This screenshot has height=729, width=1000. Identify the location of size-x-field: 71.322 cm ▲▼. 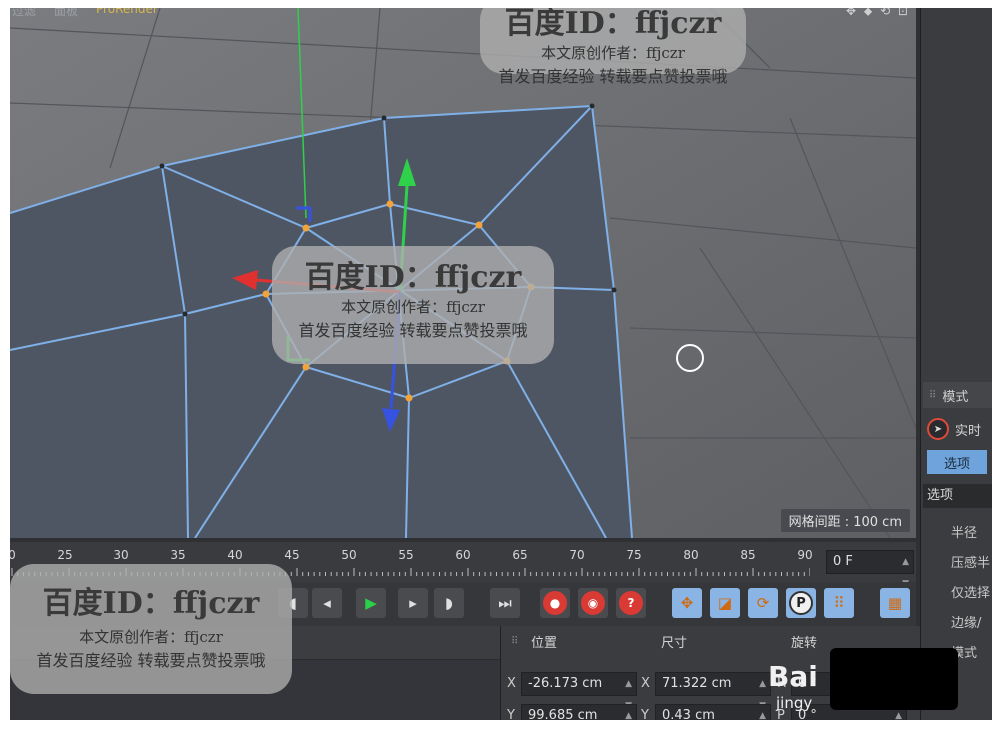
(713, 691).